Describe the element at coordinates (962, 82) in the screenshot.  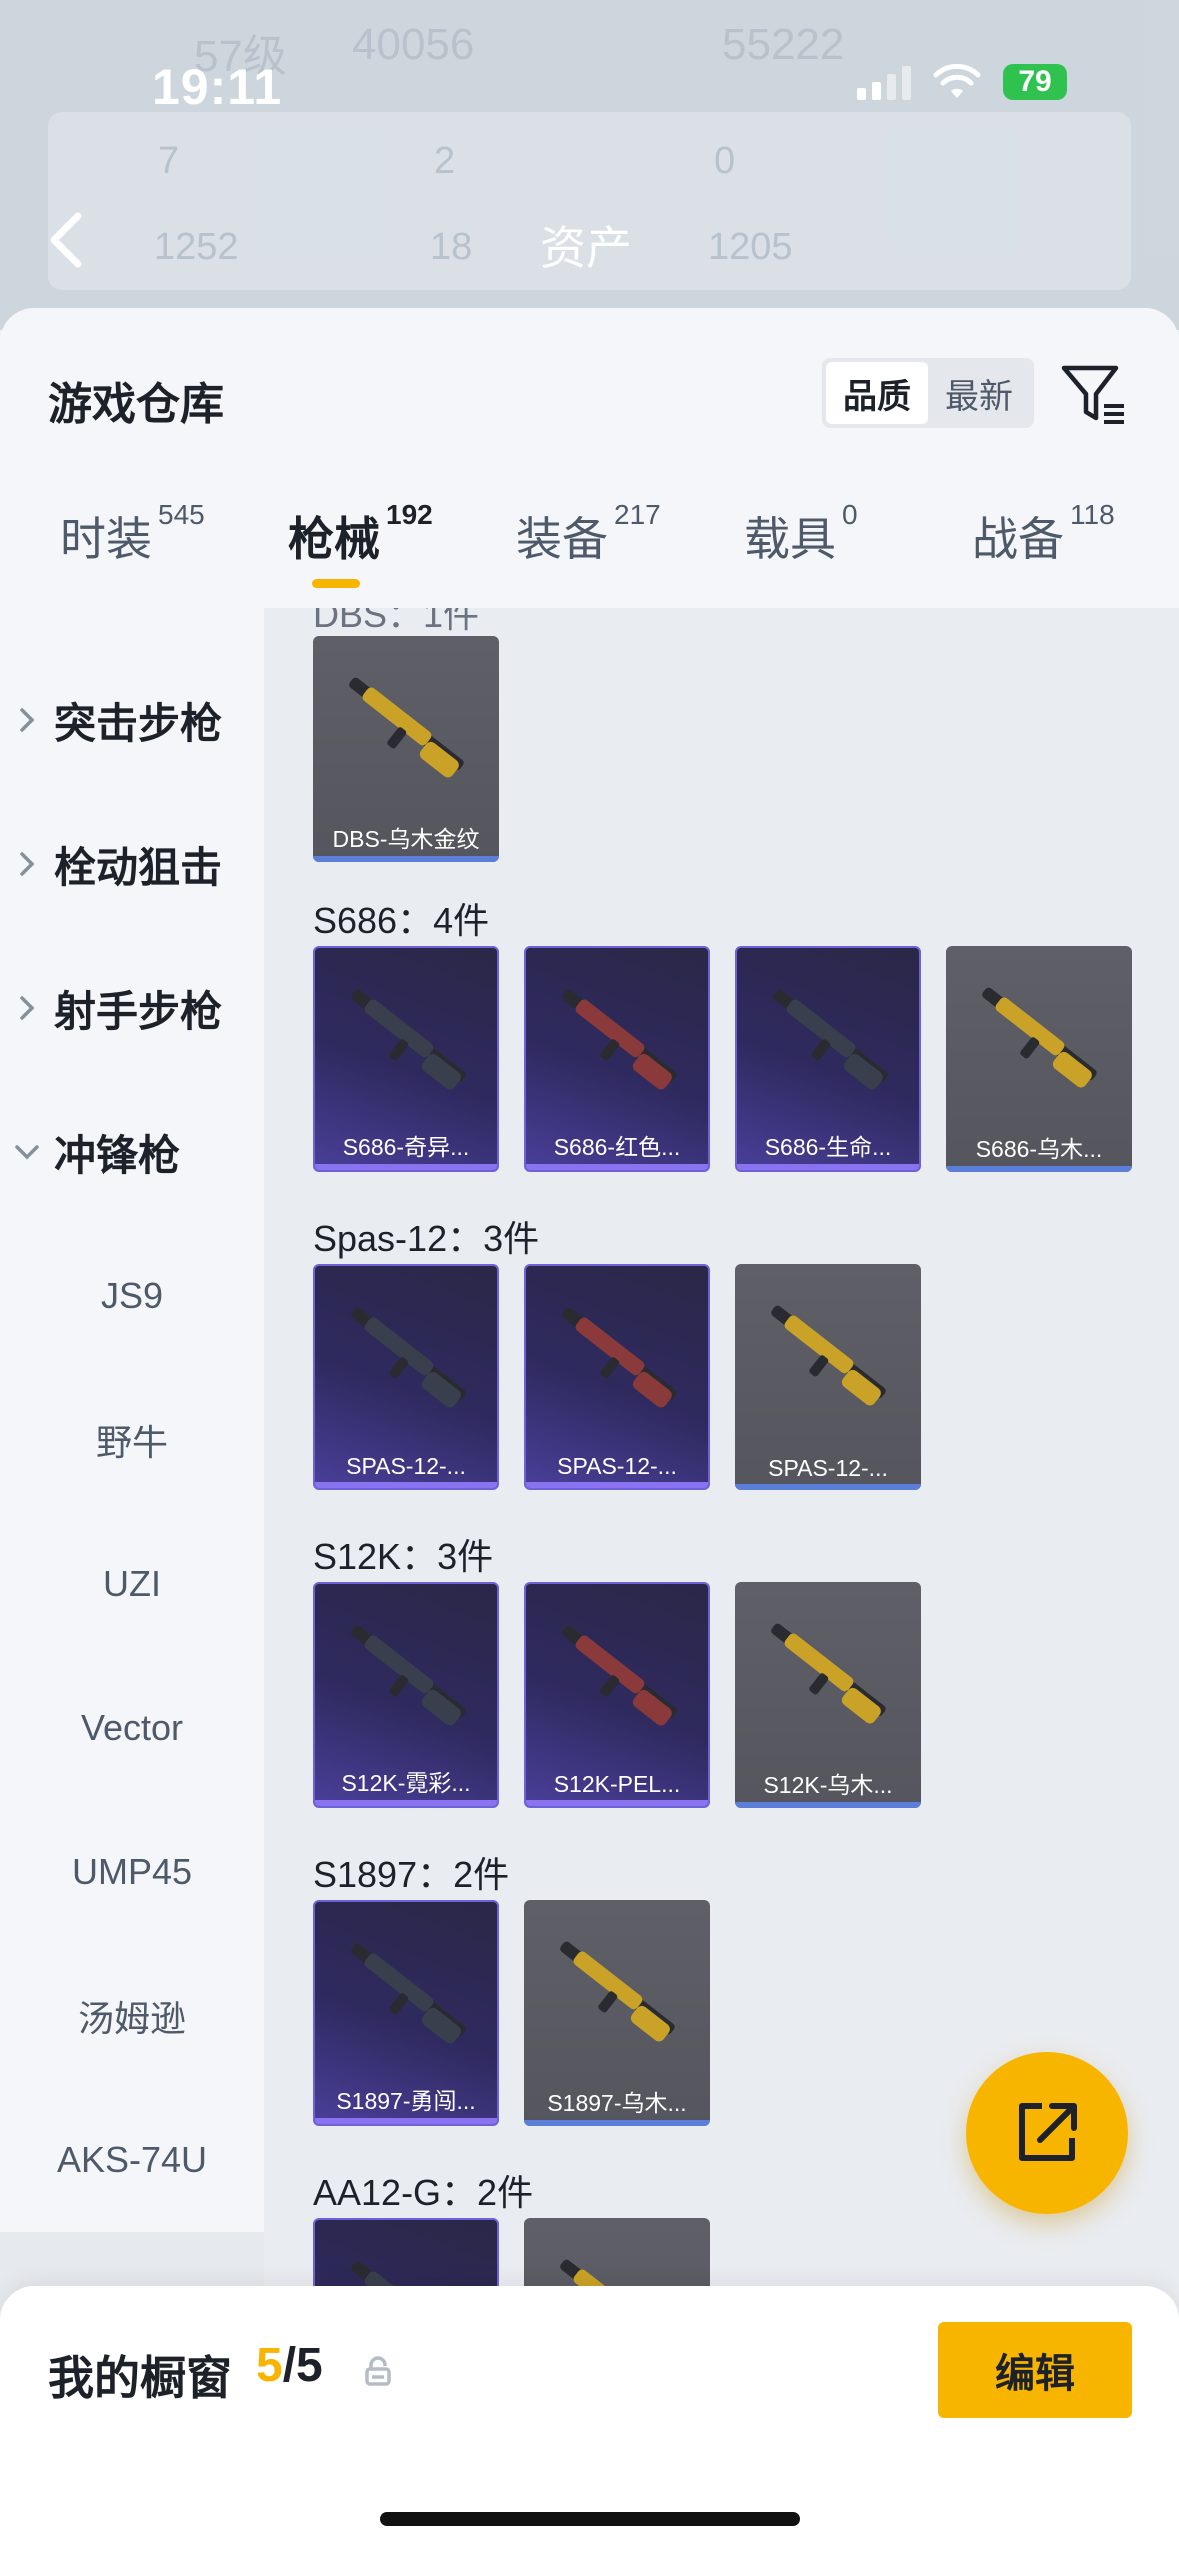
I see `status-icons: 79` at that location.